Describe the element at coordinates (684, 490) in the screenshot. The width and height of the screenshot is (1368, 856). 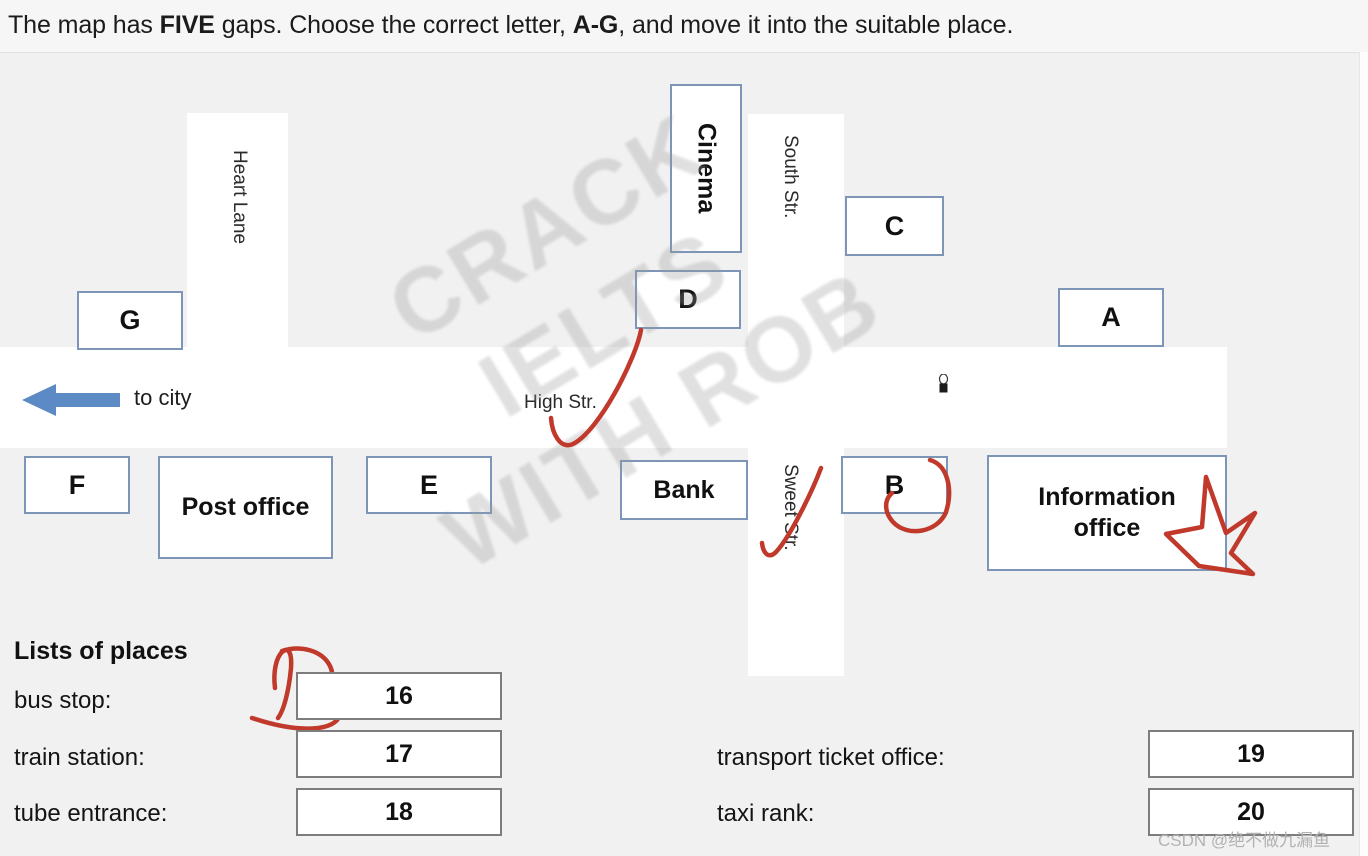
I see `place-box-bank: Bank` at that location.